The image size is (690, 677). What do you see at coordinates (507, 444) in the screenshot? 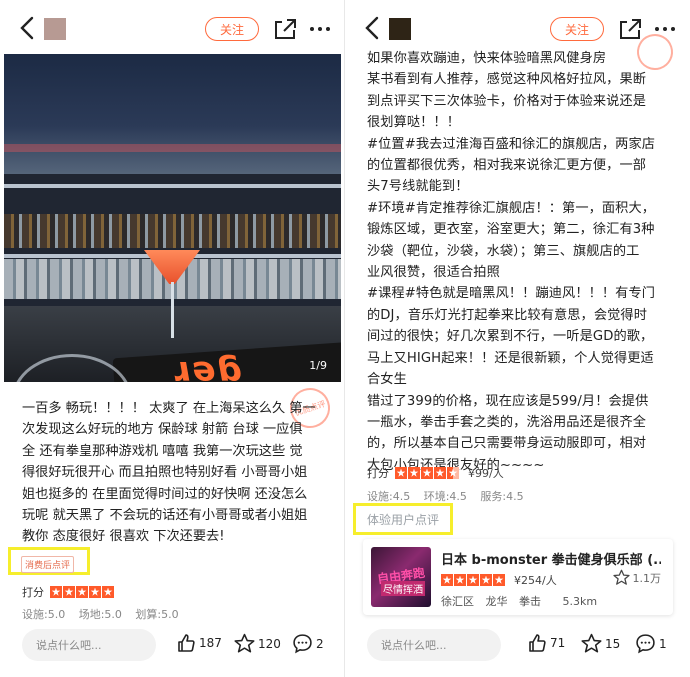
I see `review-line: 的，所以基本自己只需要带身运动服即可，相对` at bounding box center [507, 444].